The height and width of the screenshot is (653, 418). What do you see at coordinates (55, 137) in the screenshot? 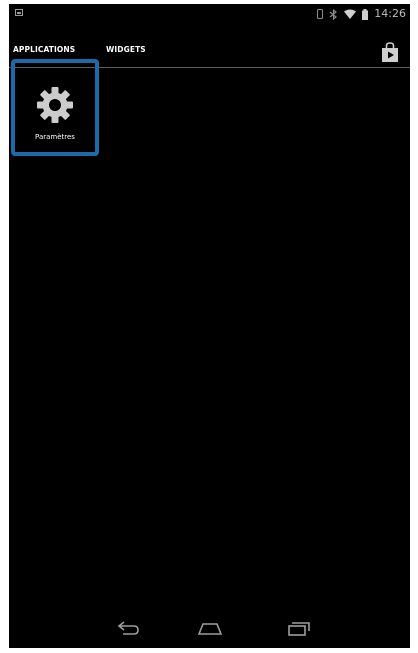
I see `app-label: Paramètres` at bounding box center [55, 137].